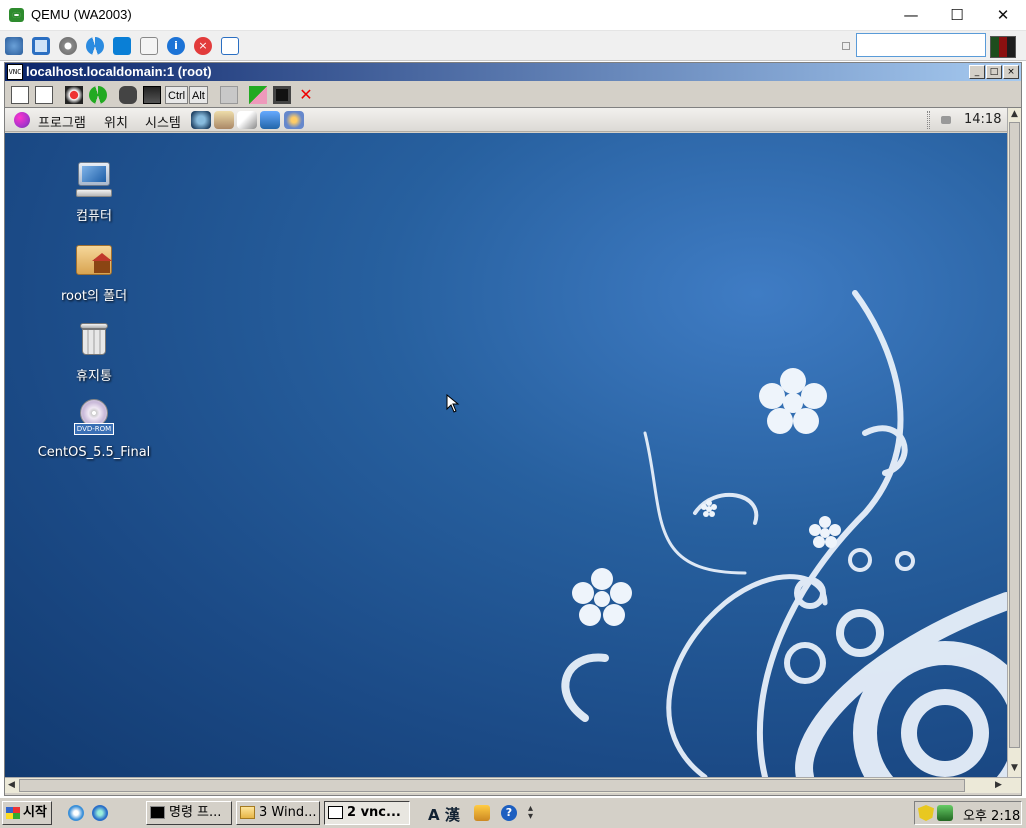 This screenshot has width=1026, height=828. I want to click on document-icon, so click(149, 46).